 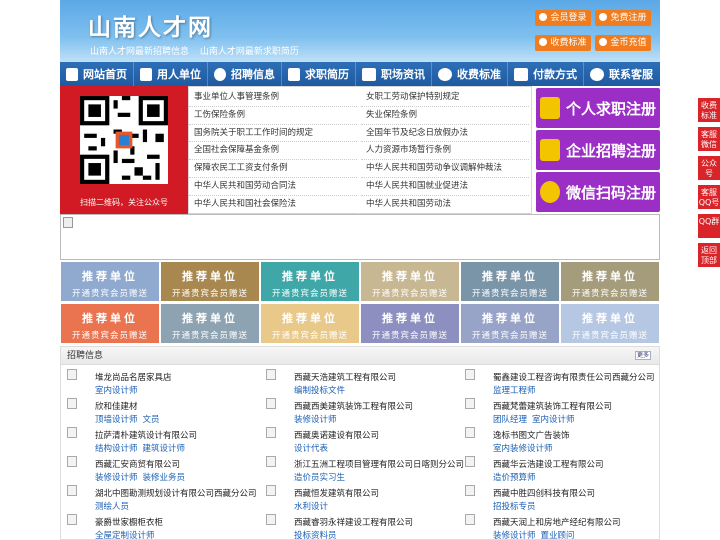 I want to click on job-position-link: 顶墙设计师, so click(x=116, y=420).